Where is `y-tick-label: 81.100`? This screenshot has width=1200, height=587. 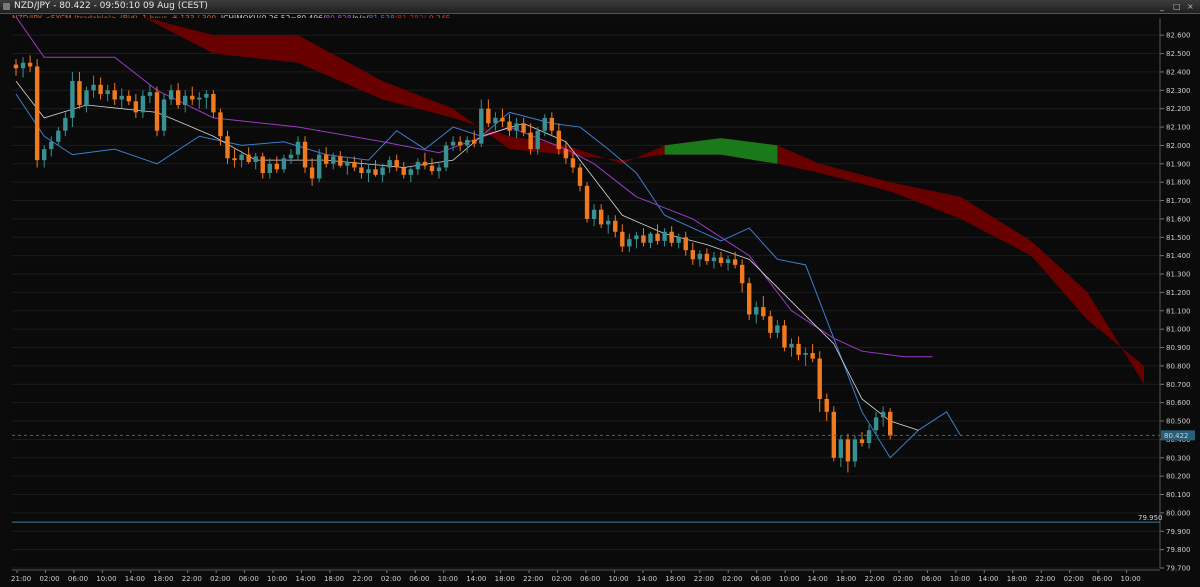 y-tick-label: 81.100 is located at coordinates (1178, 311).